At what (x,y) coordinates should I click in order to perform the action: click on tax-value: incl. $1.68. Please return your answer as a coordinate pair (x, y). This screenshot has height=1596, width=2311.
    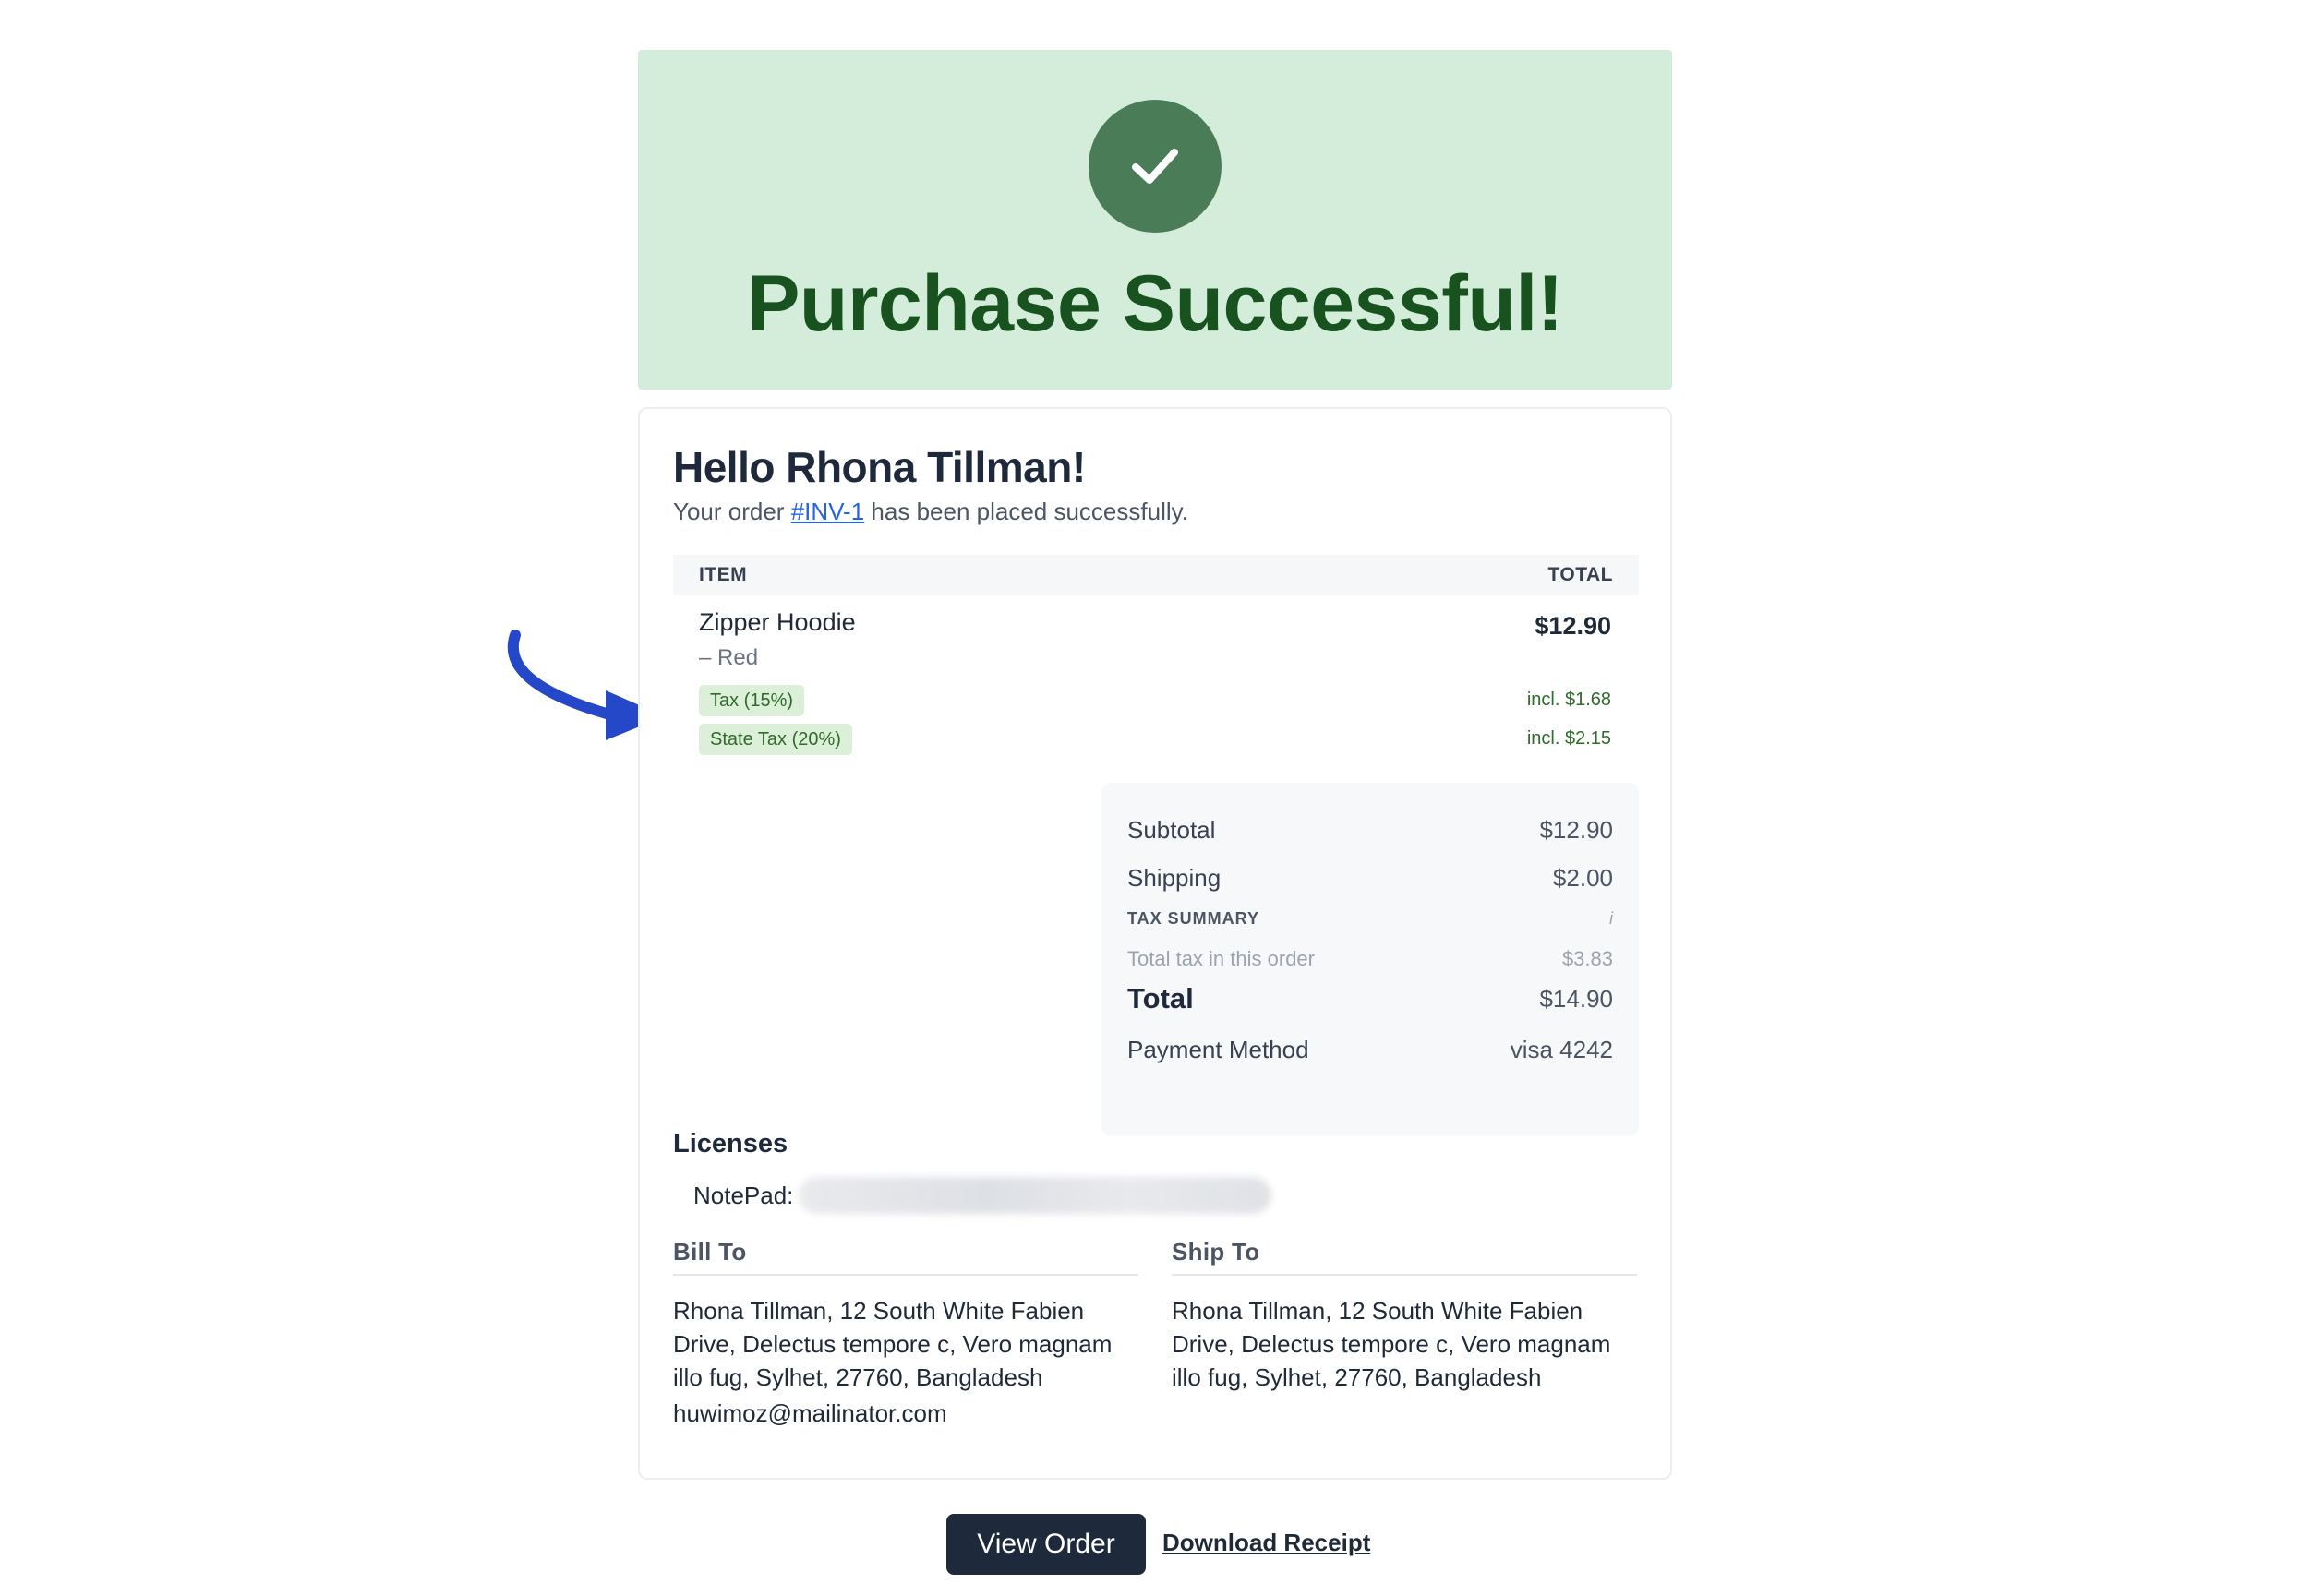
    Looking at the image, I should click on (1568, 700).